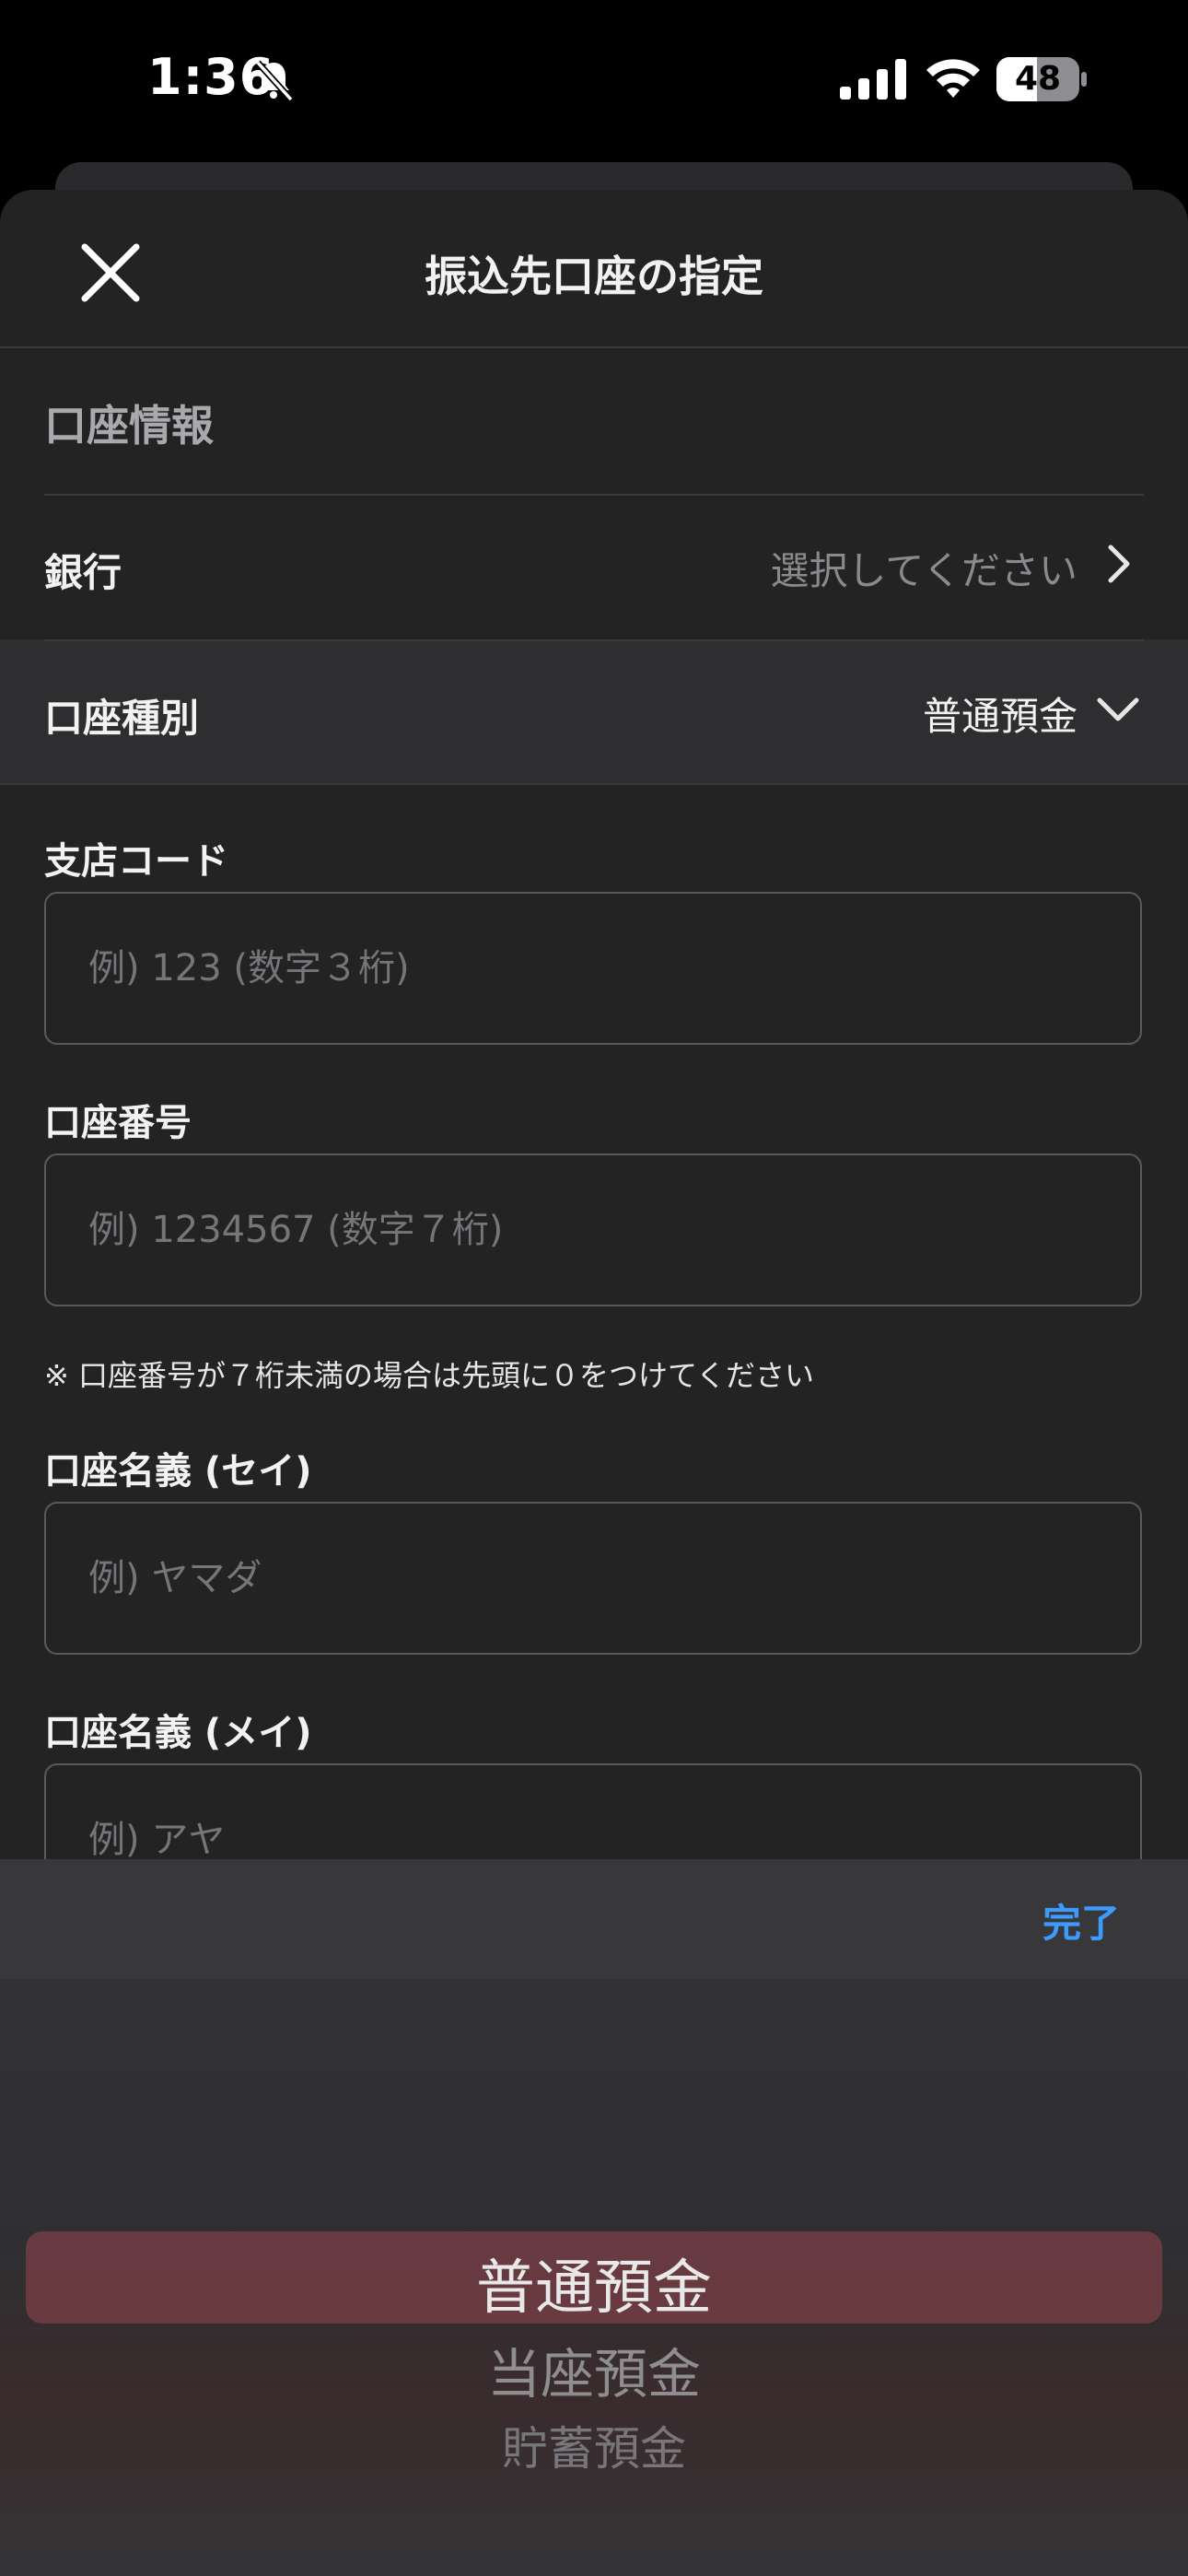 This screenshot has height=2576, width=1188. Describe the element at coordinates (594, 566) in the screenshot. I see `bank-select-row: 銀行 選択してください` at that location.